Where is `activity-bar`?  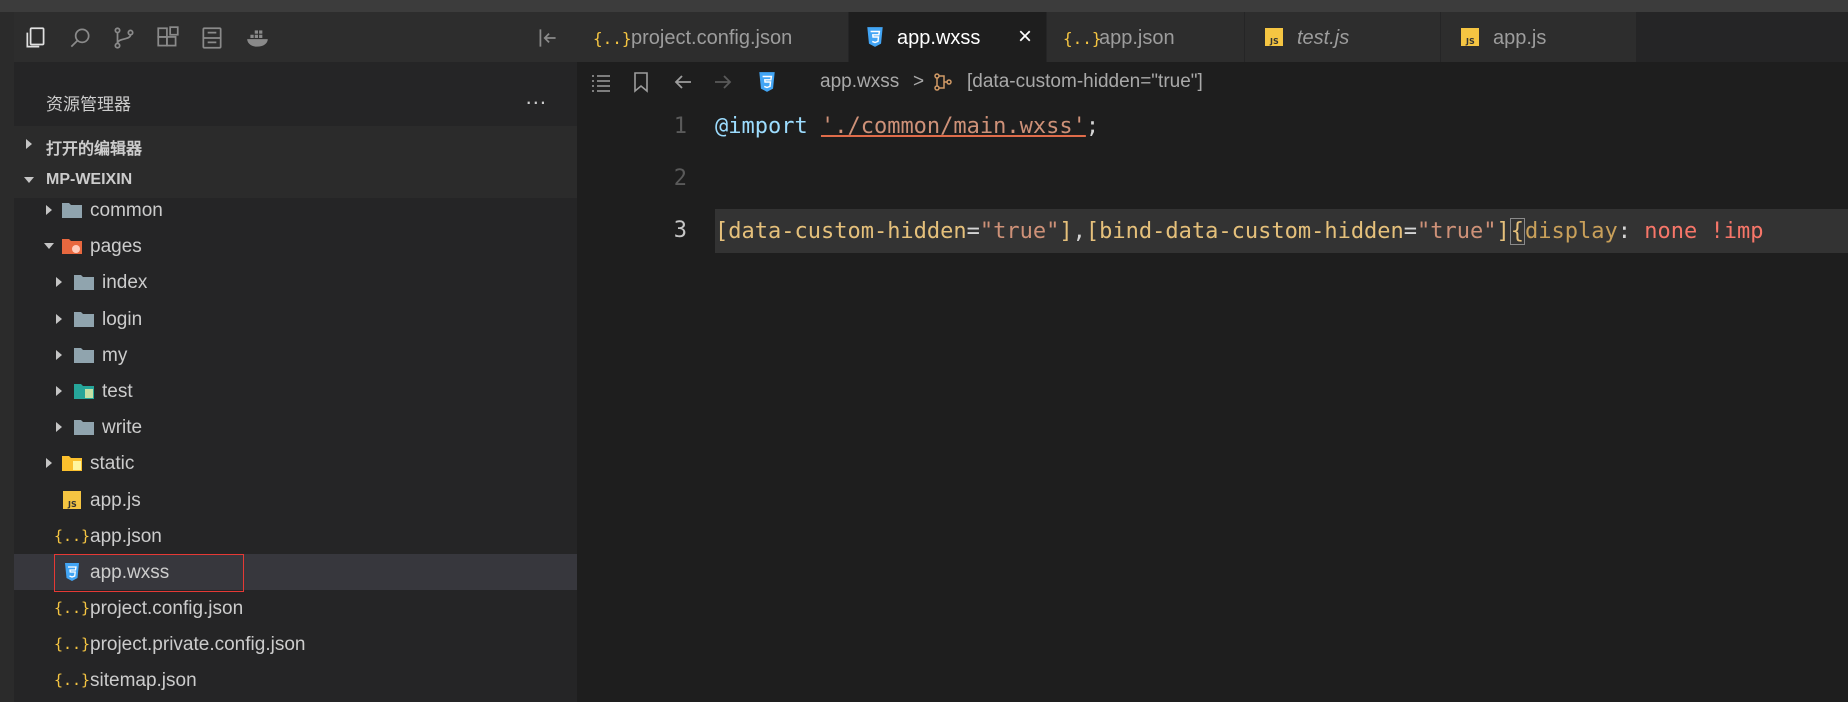
activity-bar is located at coordinates (295, 37).